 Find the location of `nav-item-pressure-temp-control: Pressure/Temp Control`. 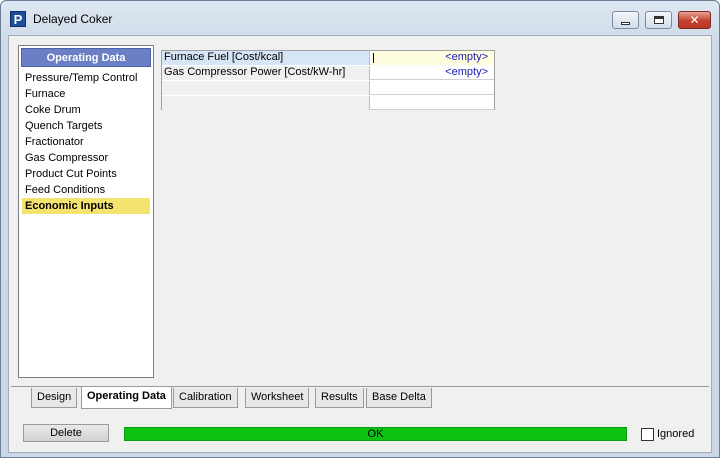

nav-item-pressure-temp-control: Pressure/Temp Control is located at coordinates (86, 78).